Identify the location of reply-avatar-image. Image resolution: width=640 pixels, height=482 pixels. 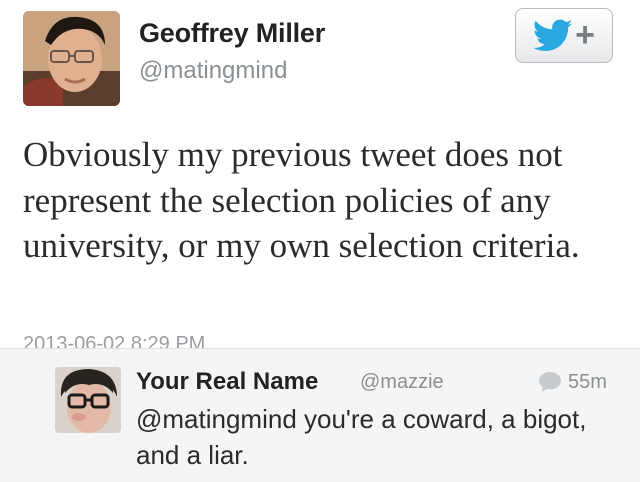
(88, 400).